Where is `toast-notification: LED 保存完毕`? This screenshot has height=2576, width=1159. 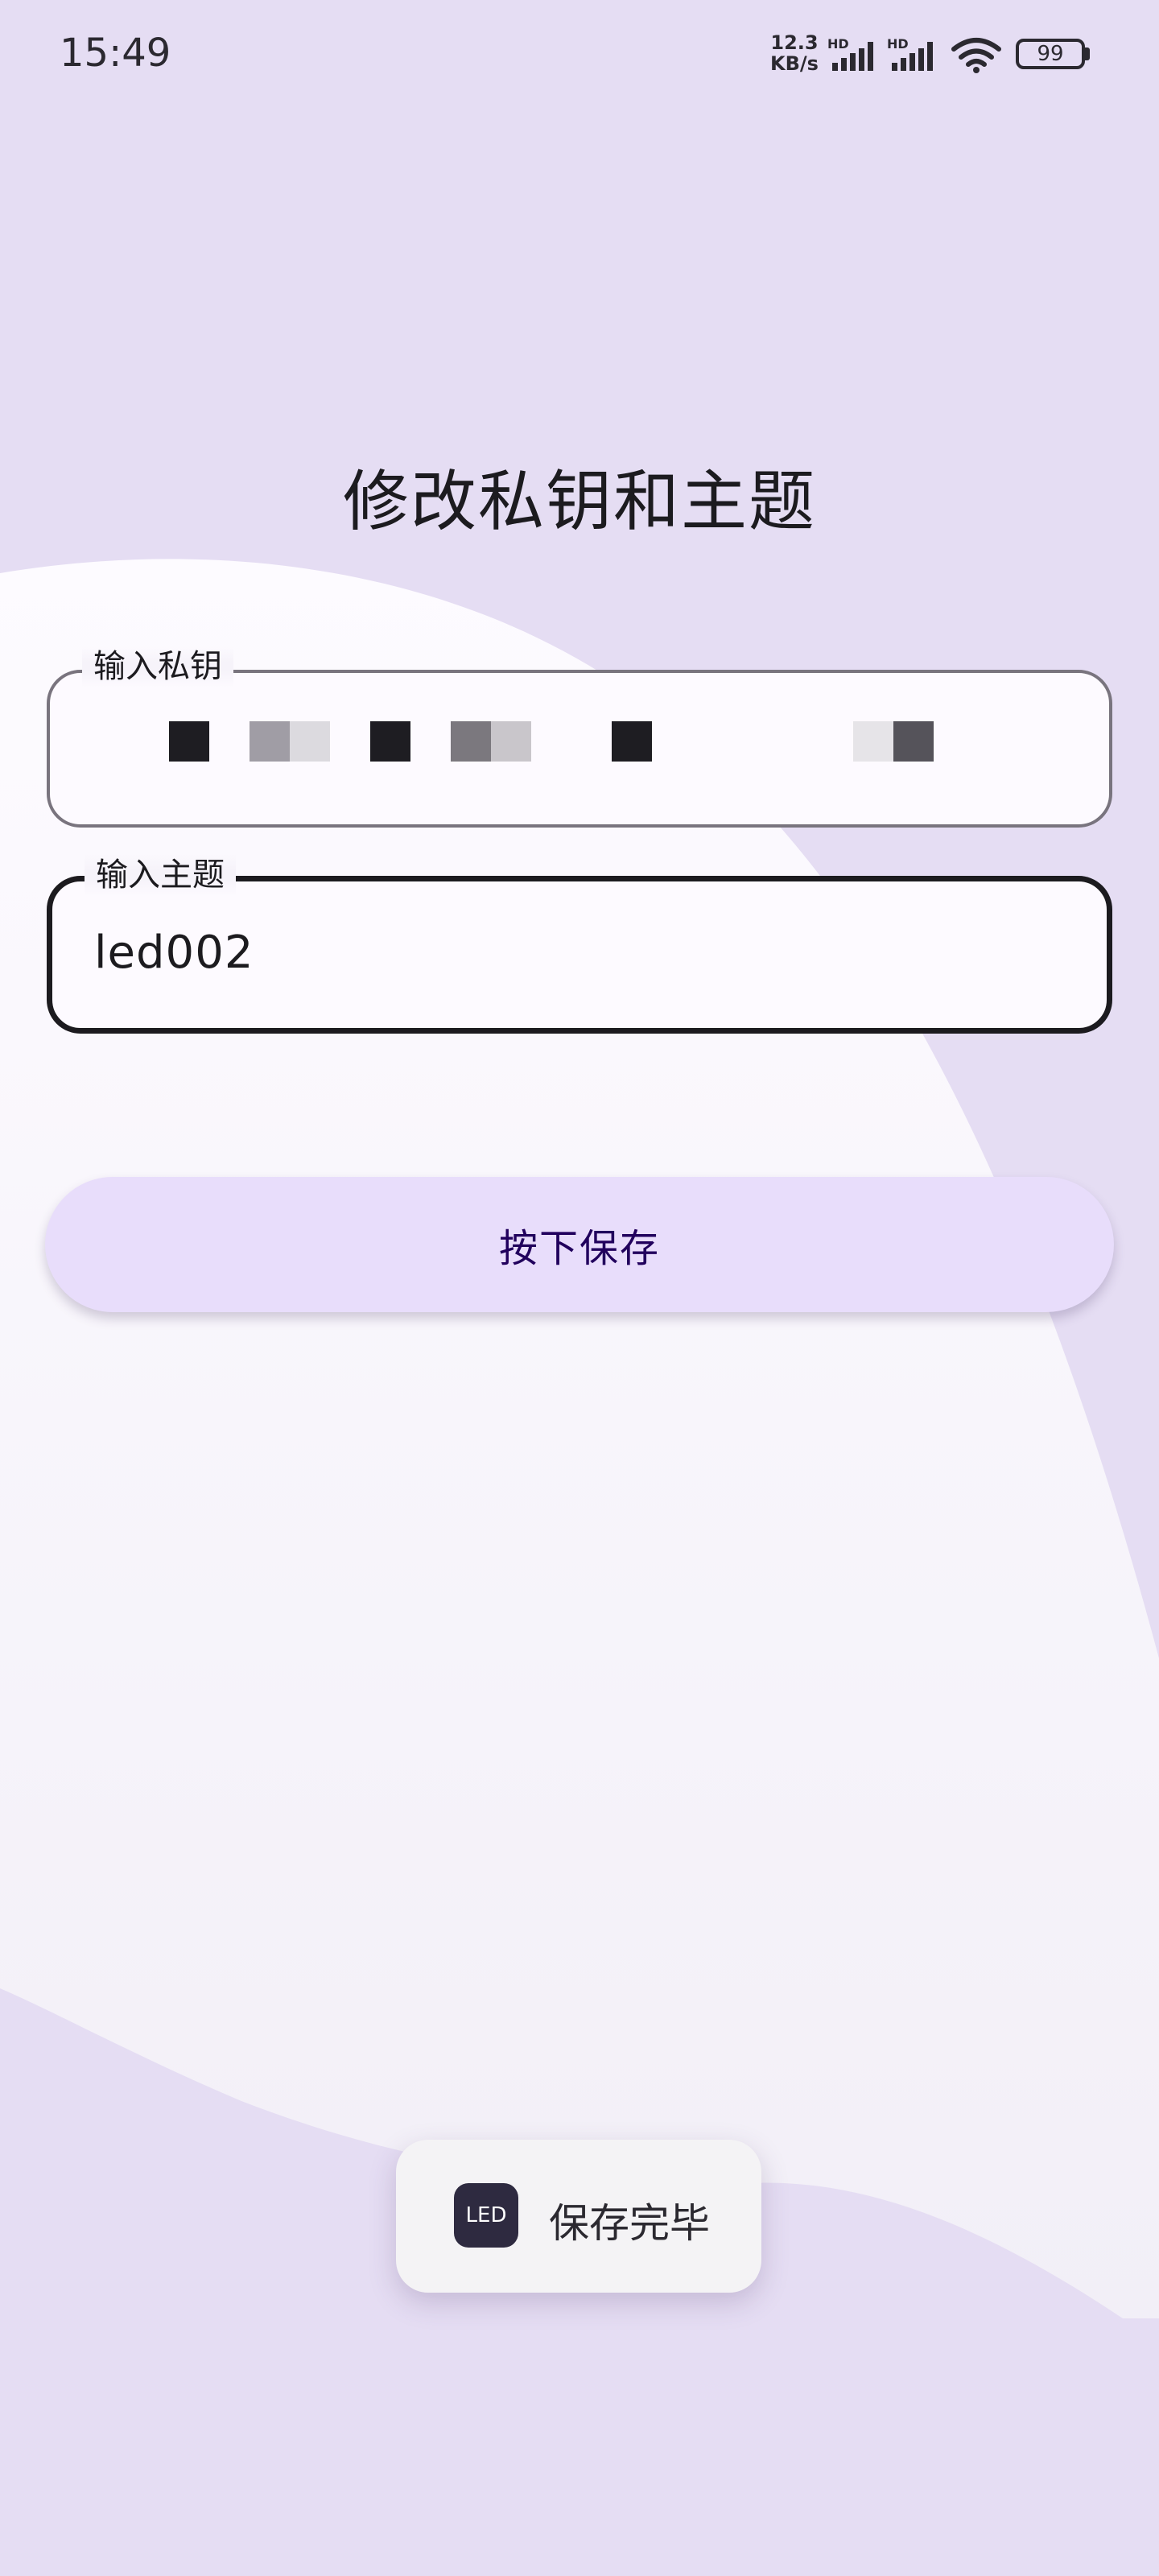 toast-notification: LED 保存完毕 is located at coordinates (578, 2216).